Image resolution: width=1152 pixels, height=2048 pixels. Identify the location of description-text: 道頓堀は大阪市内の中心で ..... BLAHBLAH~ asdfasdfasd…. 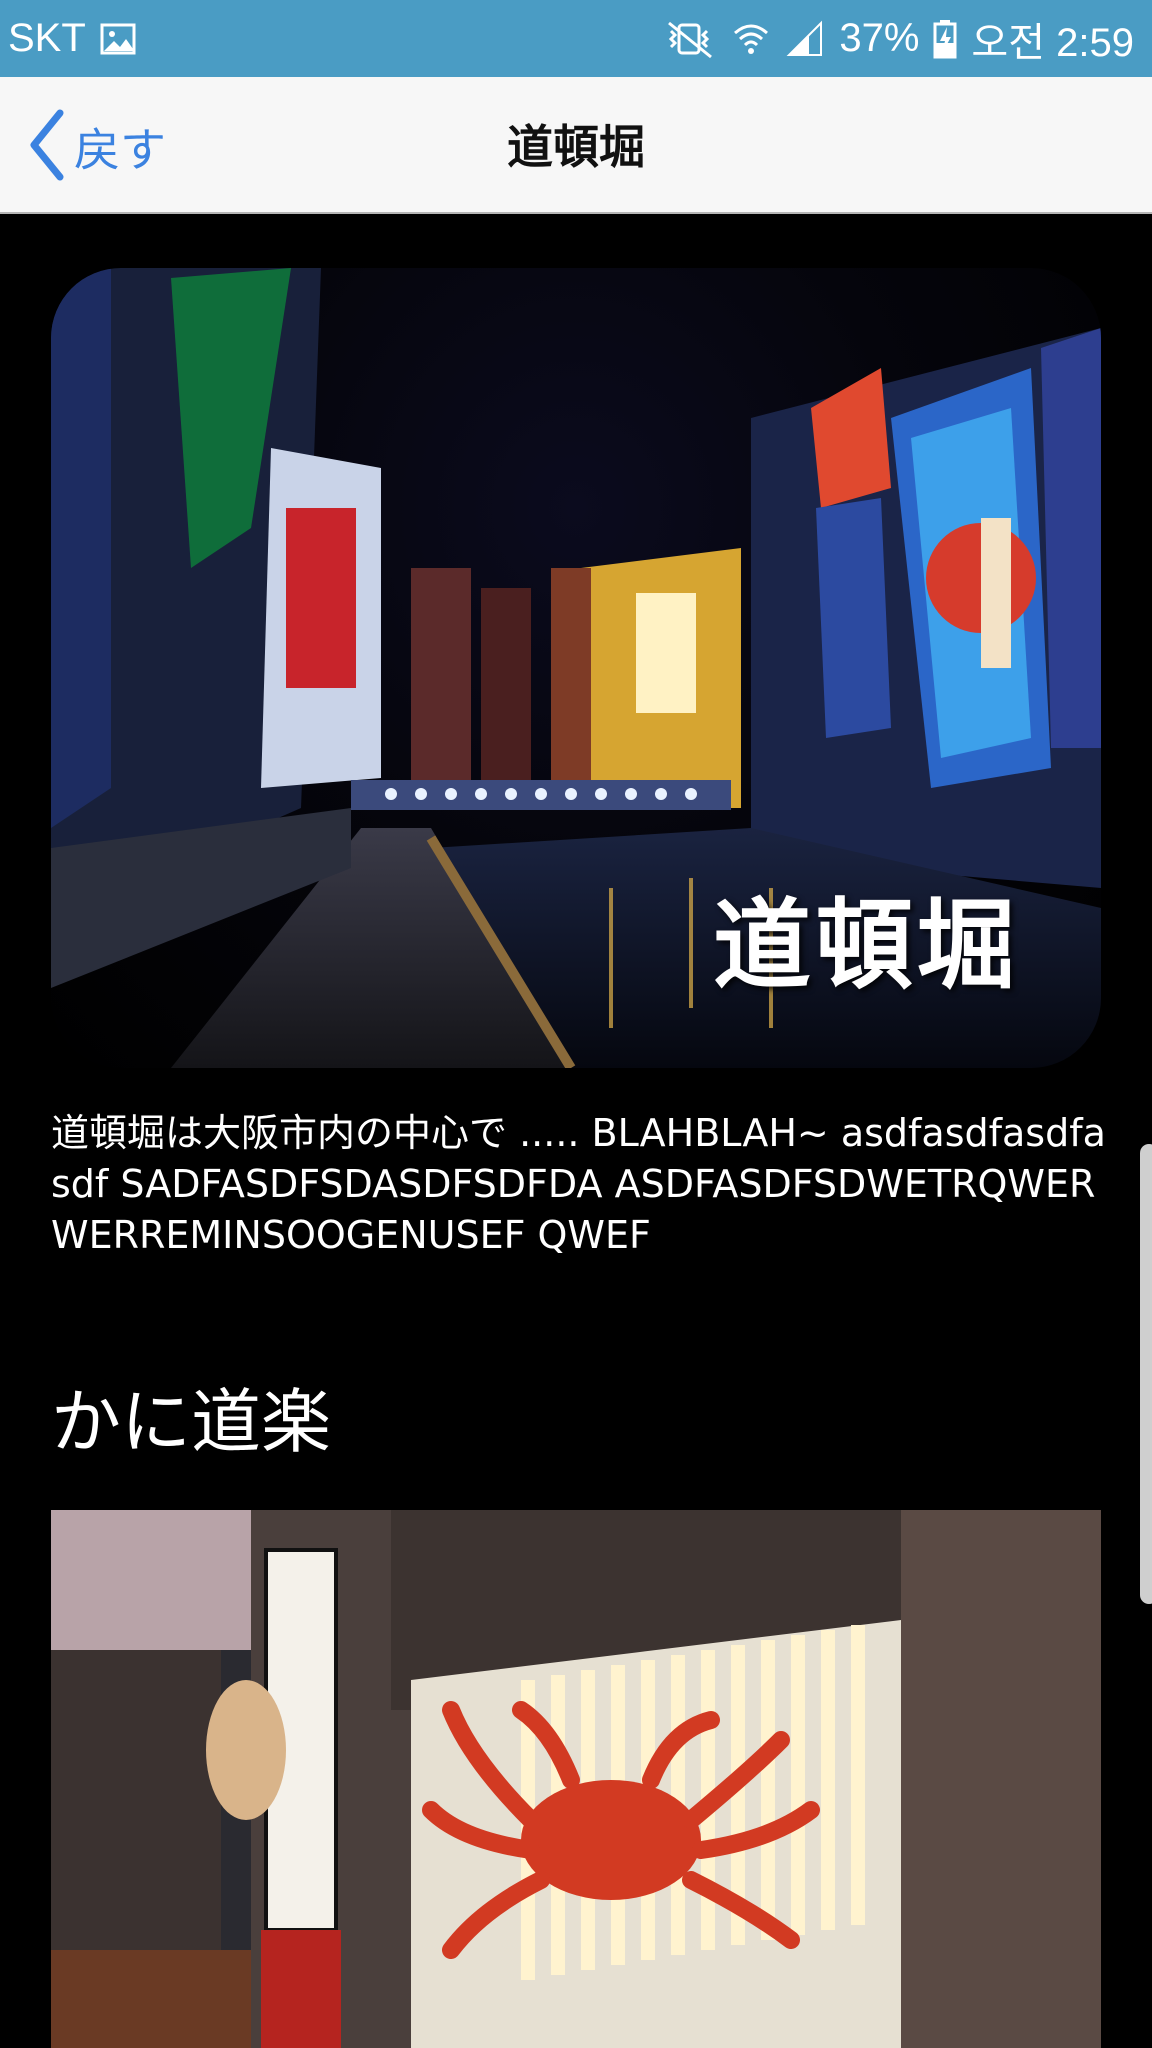
(578, 1184).